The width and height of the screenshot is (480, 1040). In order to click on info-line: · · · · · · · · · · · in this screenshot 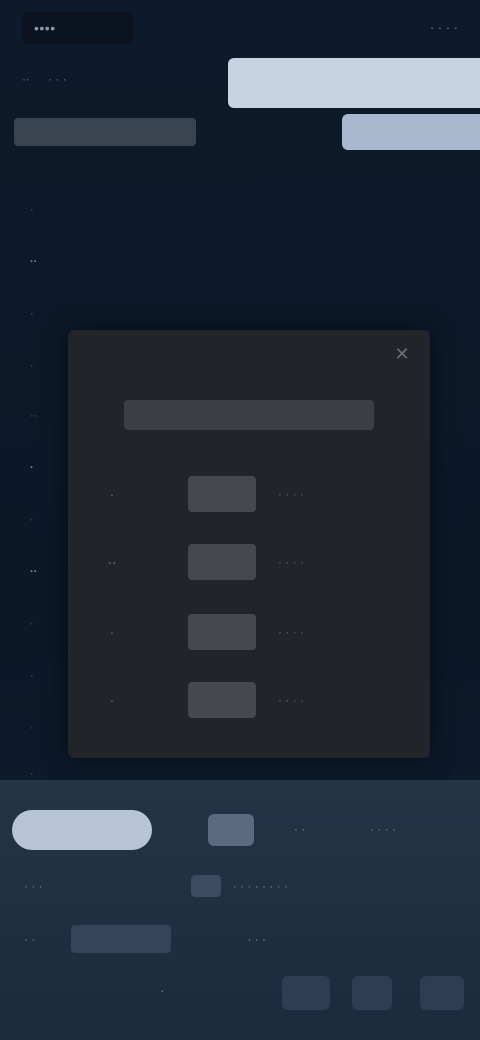, I will do `click(224, 886)`.